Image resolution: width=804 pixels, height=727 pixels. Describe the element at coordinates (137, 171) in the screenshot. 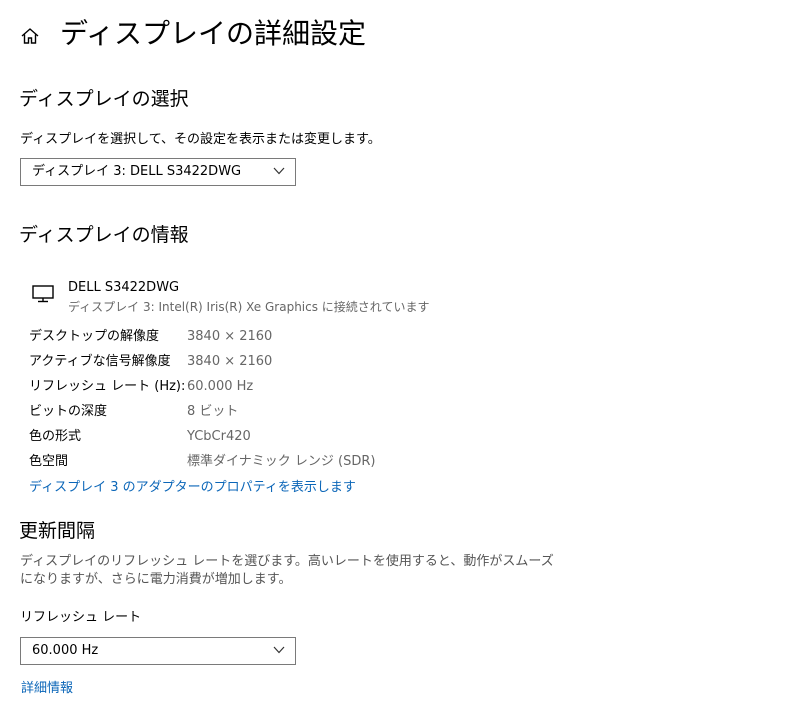

I see `display-dropdown-value: ディスプレイ 3: DELL S3422DWG` at that location.